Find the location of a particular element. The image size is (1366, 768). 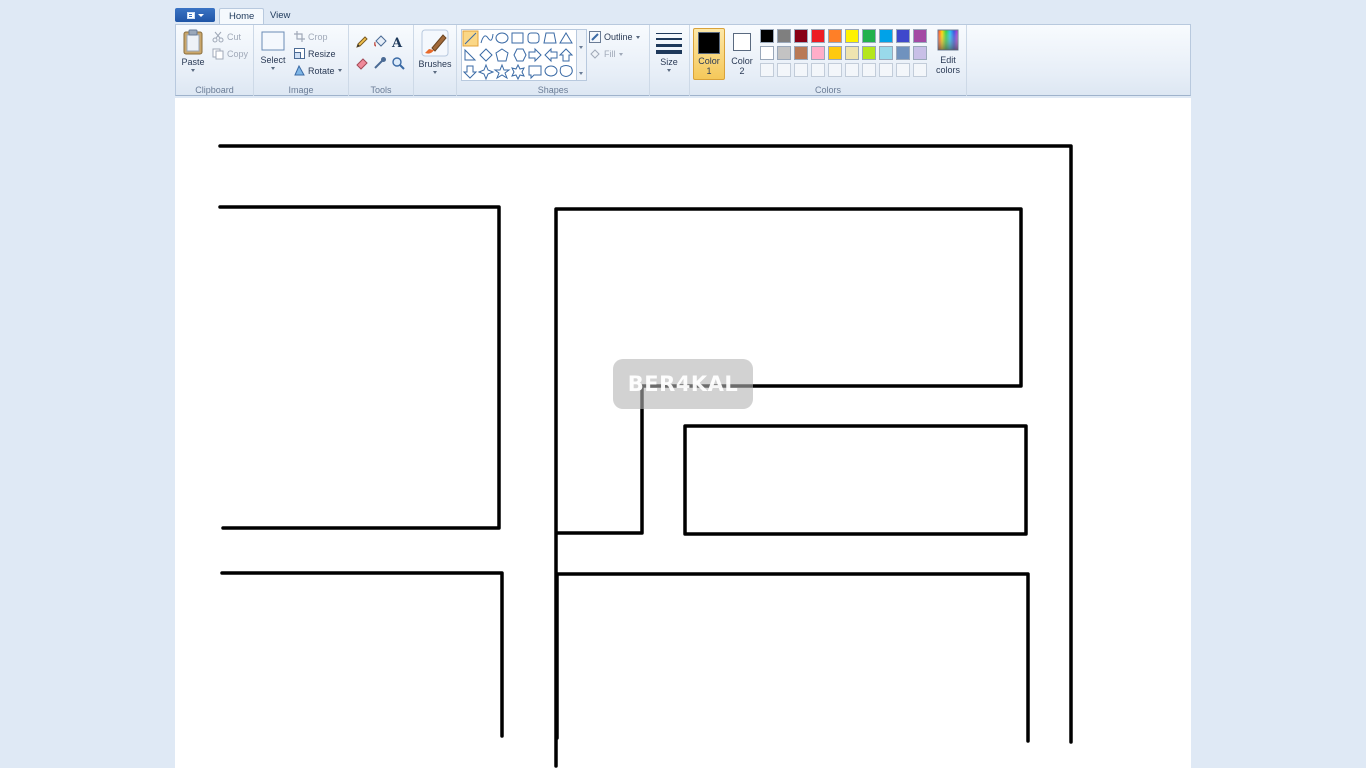

size-button: Size is located at coordinates (669, 51).